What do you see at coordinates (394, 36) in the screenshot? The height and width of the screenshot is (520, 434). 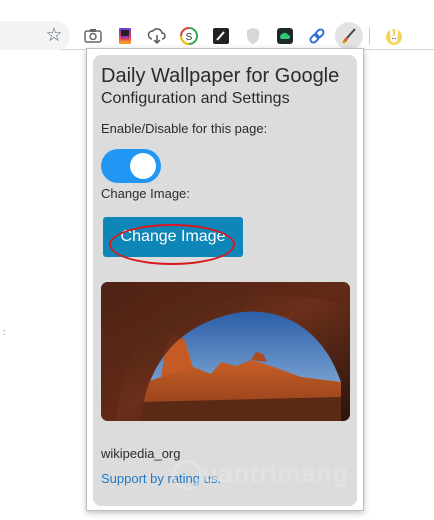 I see `bunny-icon` at bounding box center [394, 36].